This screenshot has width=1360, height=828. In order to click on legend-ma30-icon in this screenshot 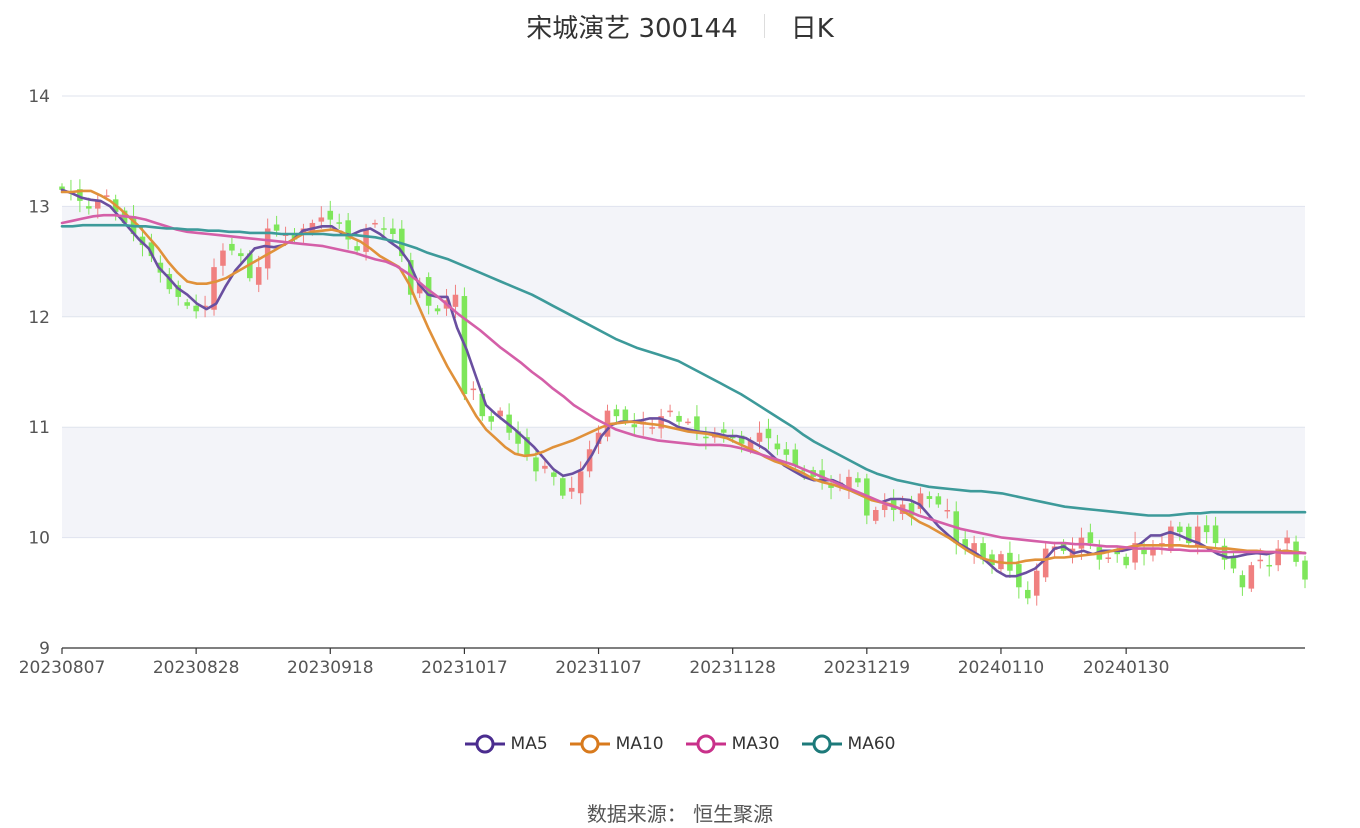, I will do `click(705, 744)`.